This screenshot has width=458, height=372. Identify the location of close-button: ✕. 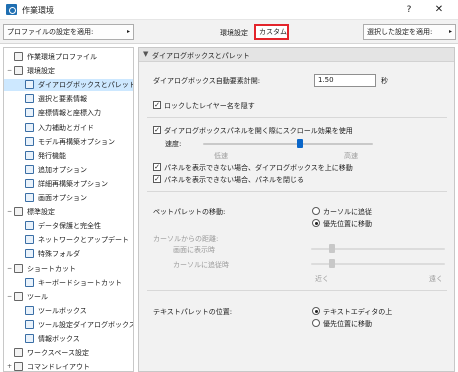
(439, 10).